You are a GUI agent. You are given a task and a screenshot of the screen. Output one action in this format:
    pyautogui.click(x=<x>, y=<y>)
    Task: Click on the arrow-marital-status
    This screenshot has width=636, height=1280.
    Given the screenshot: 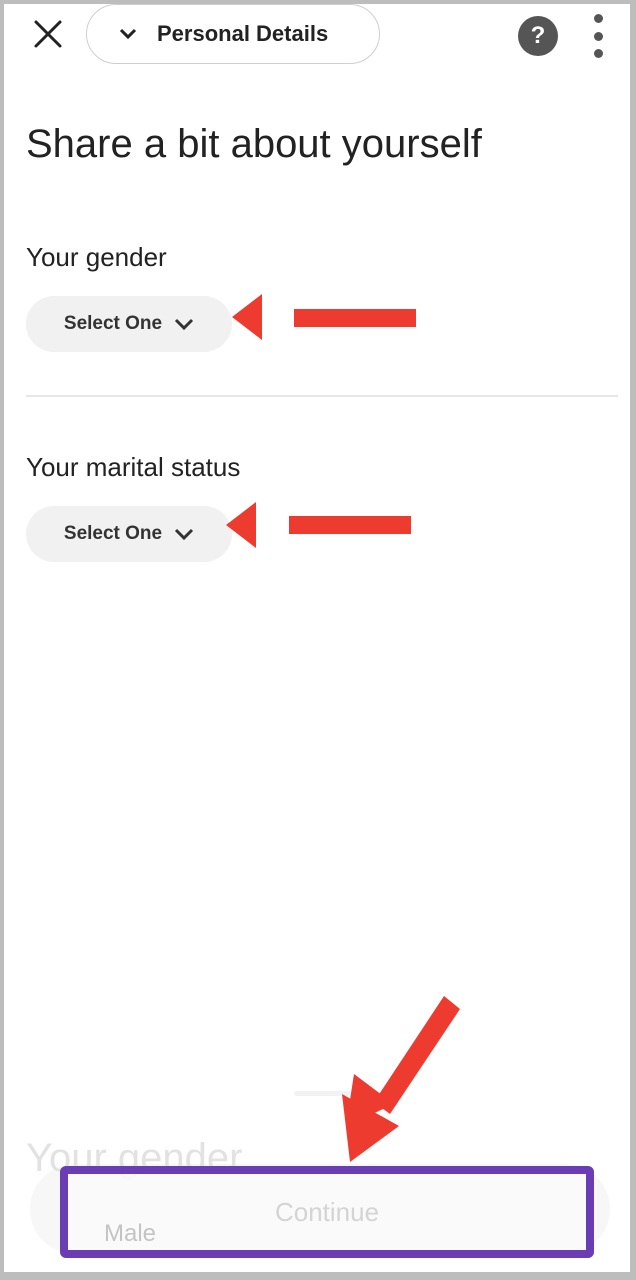 What is the action you would take?
    pyautogui.click(x=318, y=525)
    